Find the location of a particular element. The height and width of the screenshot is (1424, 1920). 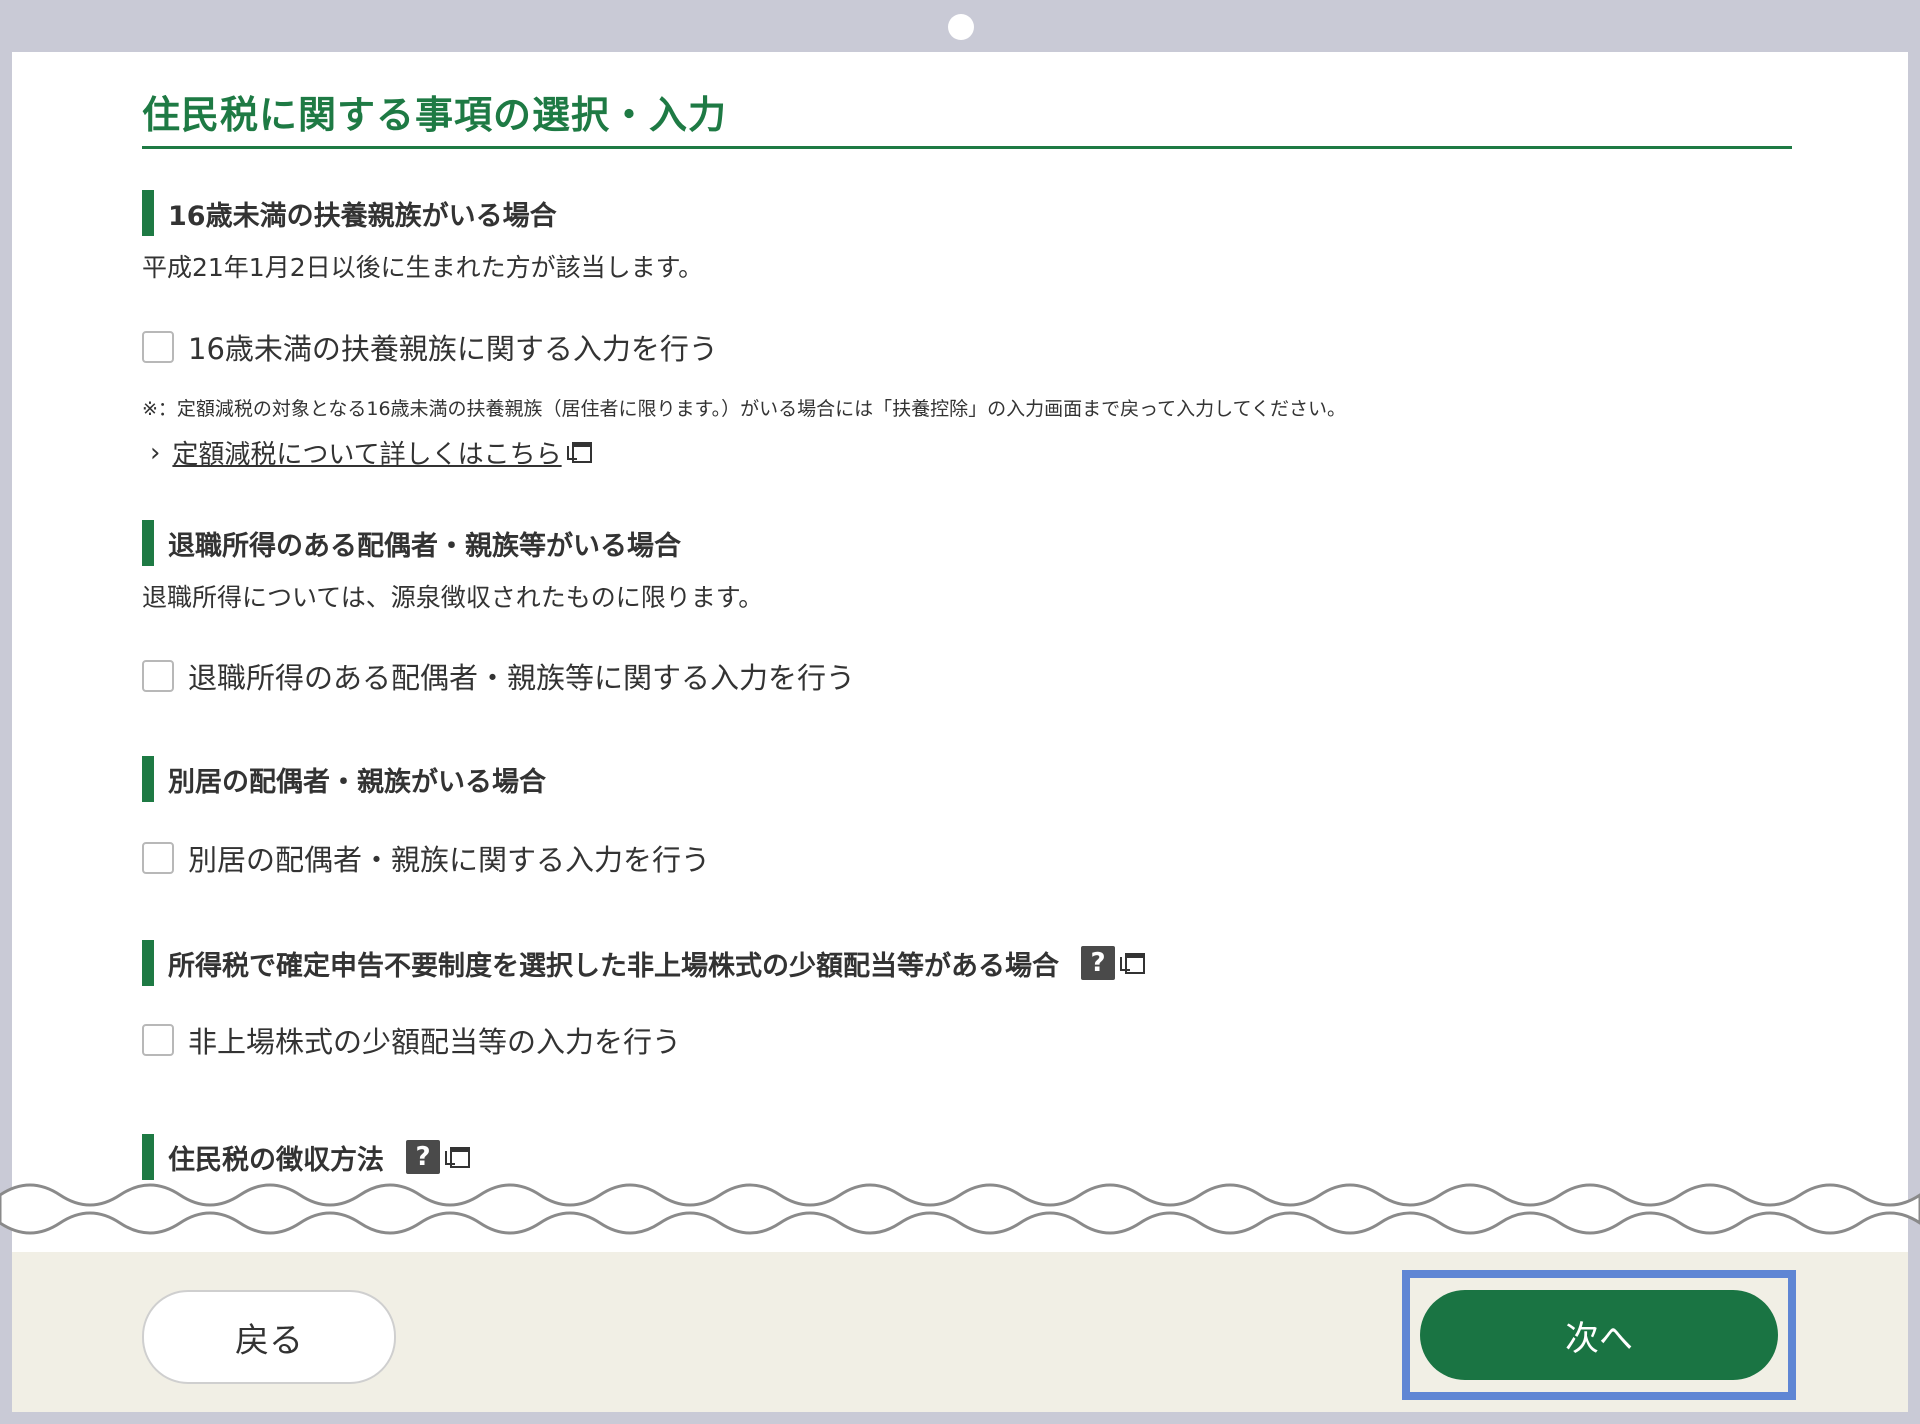

section-description: 平成21年1月2日以後に生まれた方が該当します。 is located at coordinates (423, 267).